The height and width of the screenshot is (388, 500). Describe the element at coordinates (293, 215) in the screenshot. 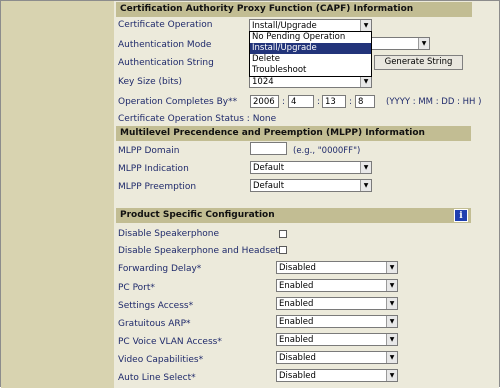

I see `product-config-section-header: Product Specific Configuration` at that location.